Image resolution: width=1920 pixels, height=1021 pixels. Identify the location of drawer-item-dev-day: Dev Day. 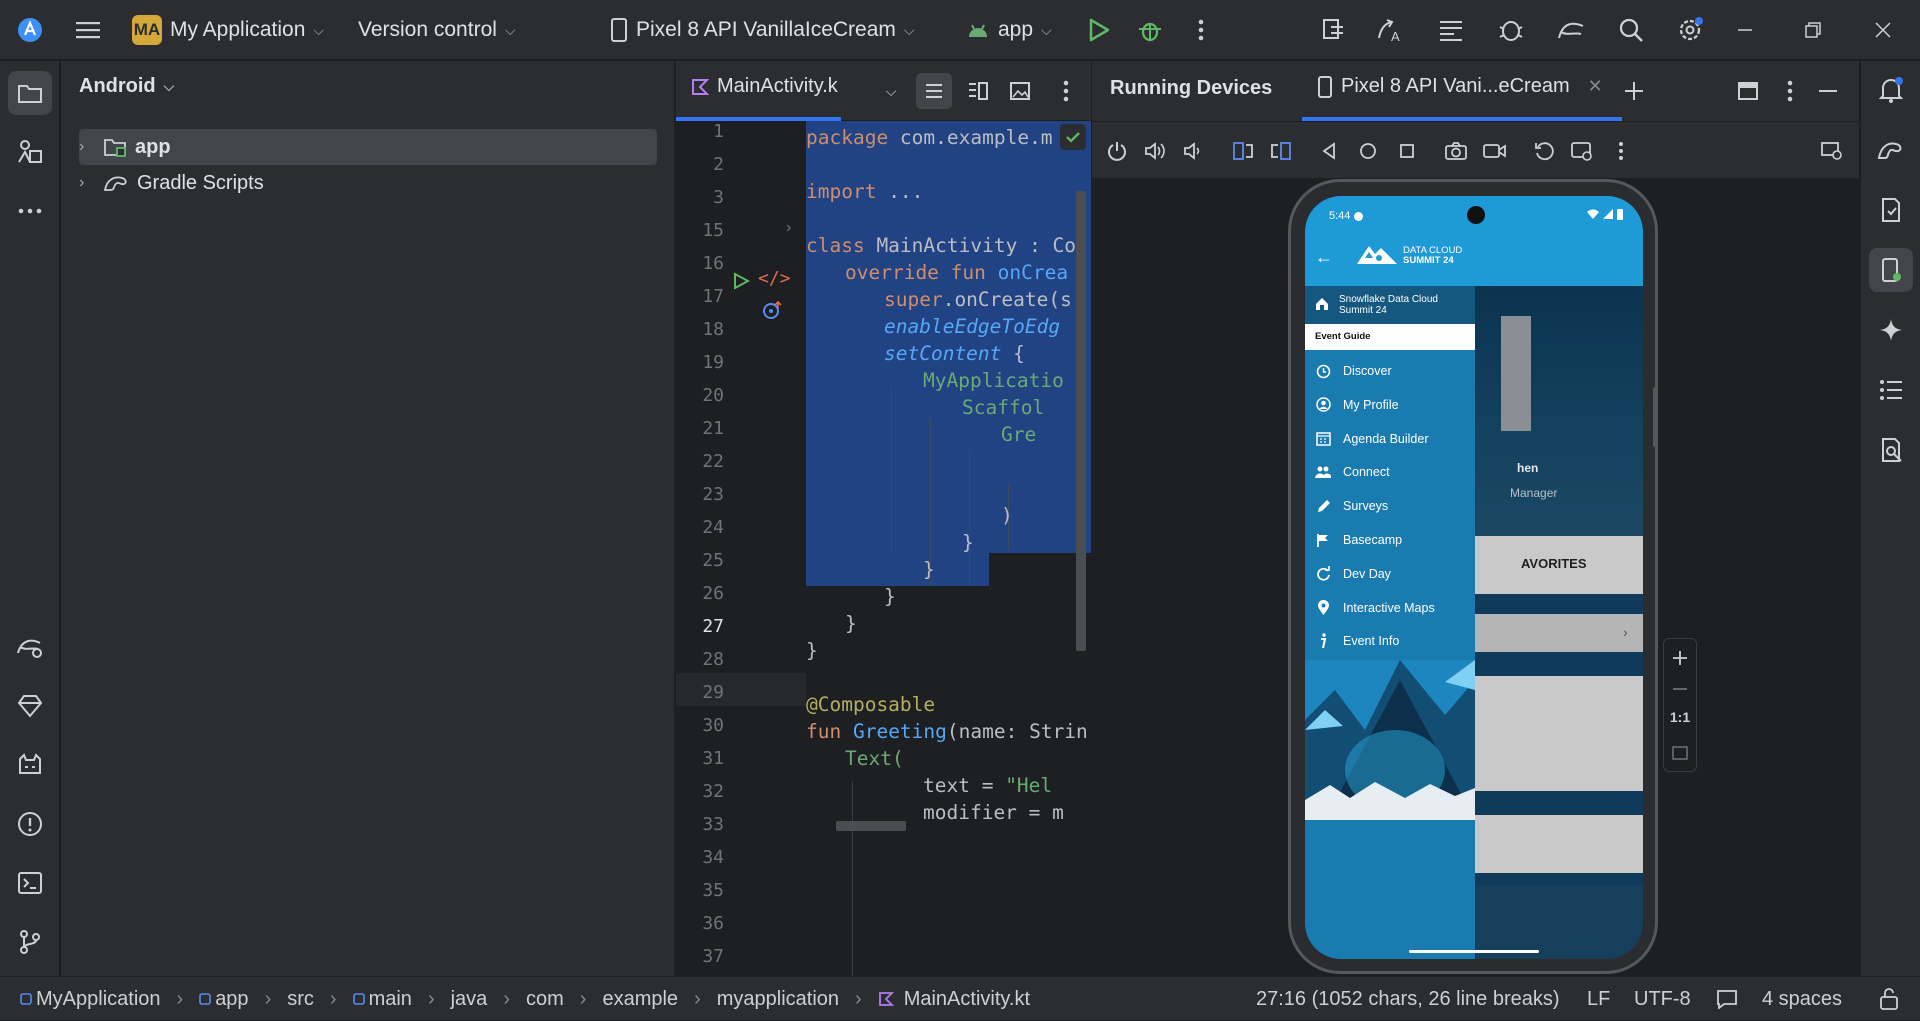
(1390, 574).